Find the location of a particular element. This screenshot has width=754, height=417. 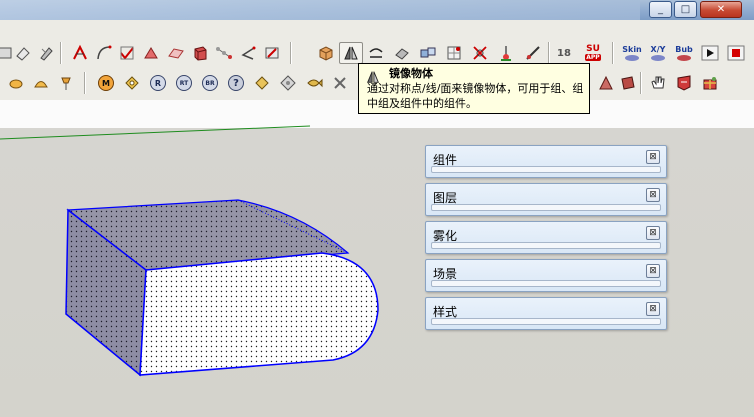

eraser-icon is located at coordinates (23, 53).